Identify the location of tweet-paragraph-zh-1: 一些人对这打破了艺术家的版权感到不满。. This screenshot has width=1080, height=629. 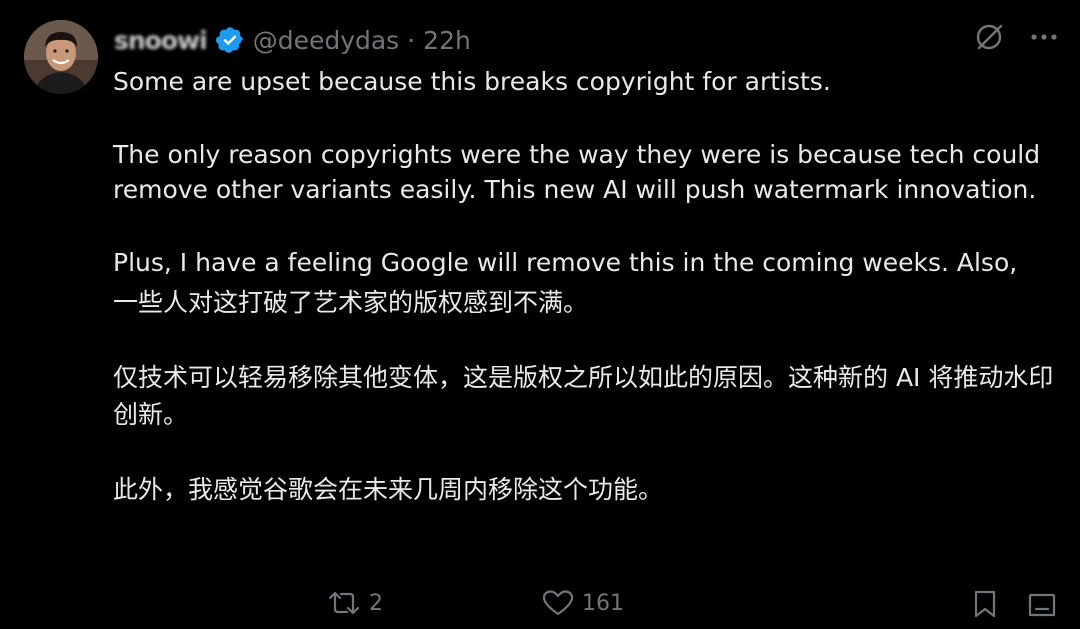
(351, 302).